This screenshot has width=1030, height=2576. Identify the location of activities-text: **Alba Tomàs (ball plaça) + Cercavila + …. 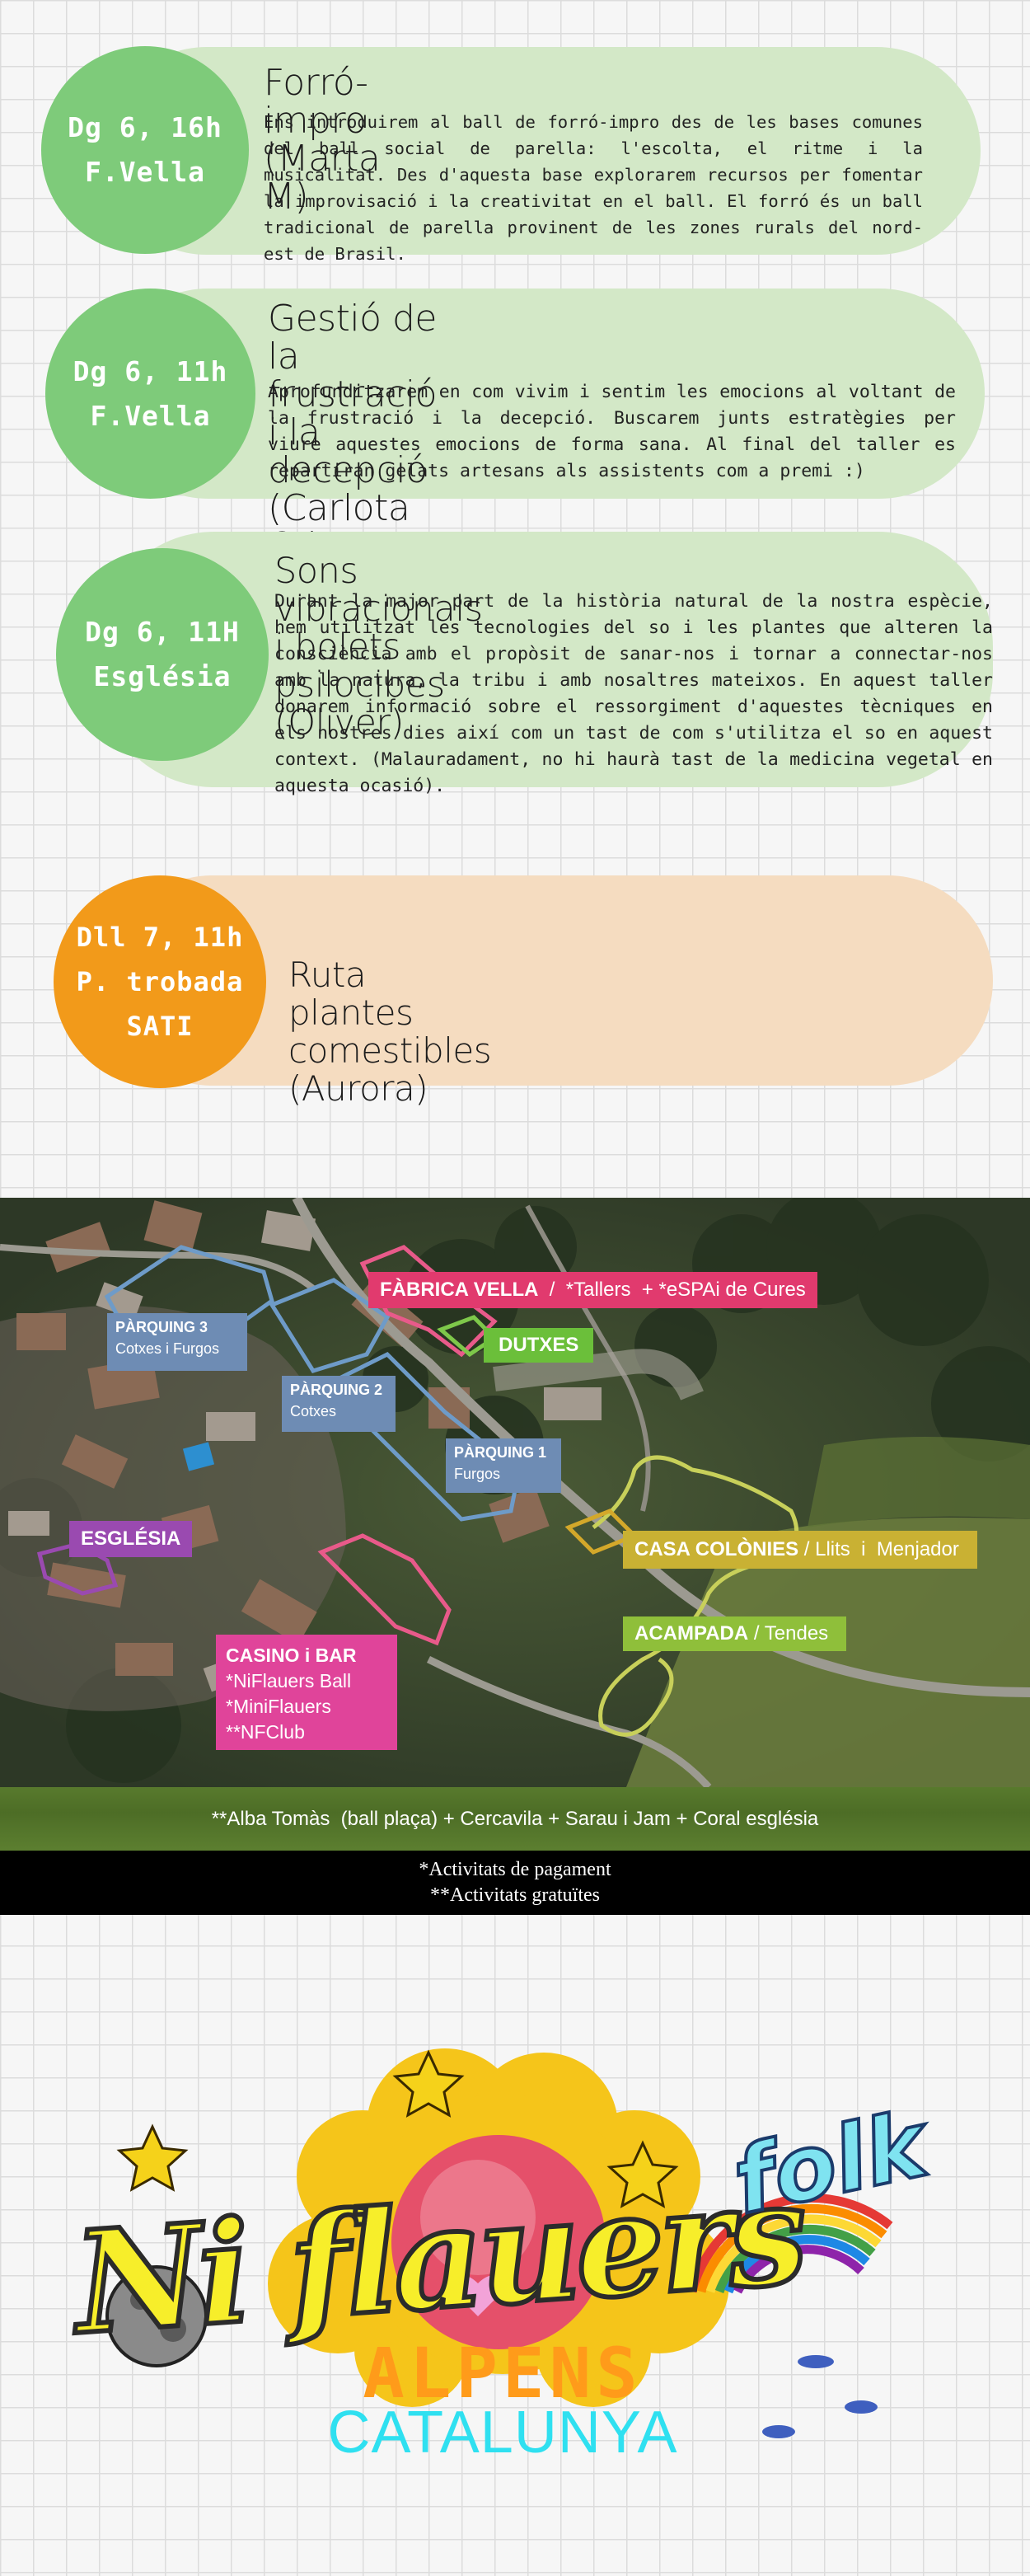
(515, 1819).